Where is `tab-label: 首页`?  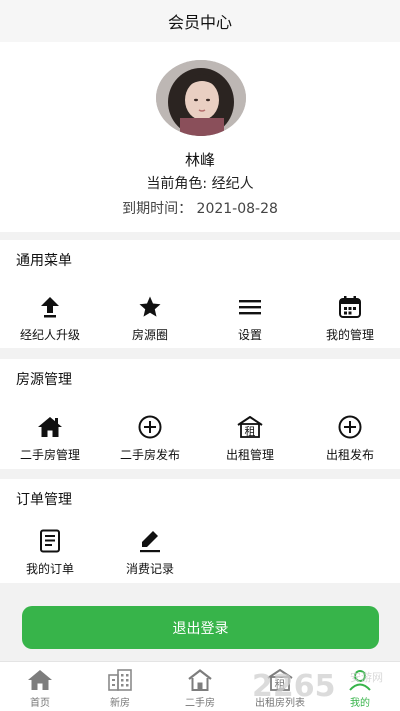 tab-label: 首页 is located at coordinates (40, 703).